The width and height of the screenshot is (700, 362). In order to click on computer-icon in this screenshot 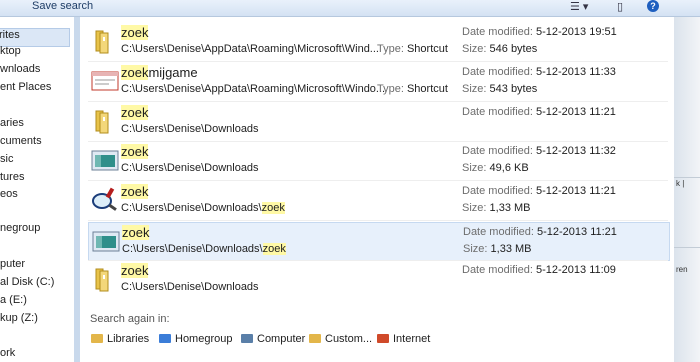, I will do `click(247, 338)`.